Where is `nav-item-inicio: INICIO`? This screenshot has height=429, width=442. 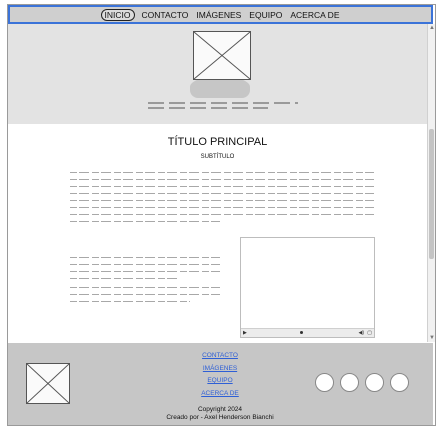
nav-item-inicio: INICIO is located at coordinates (117, 14).